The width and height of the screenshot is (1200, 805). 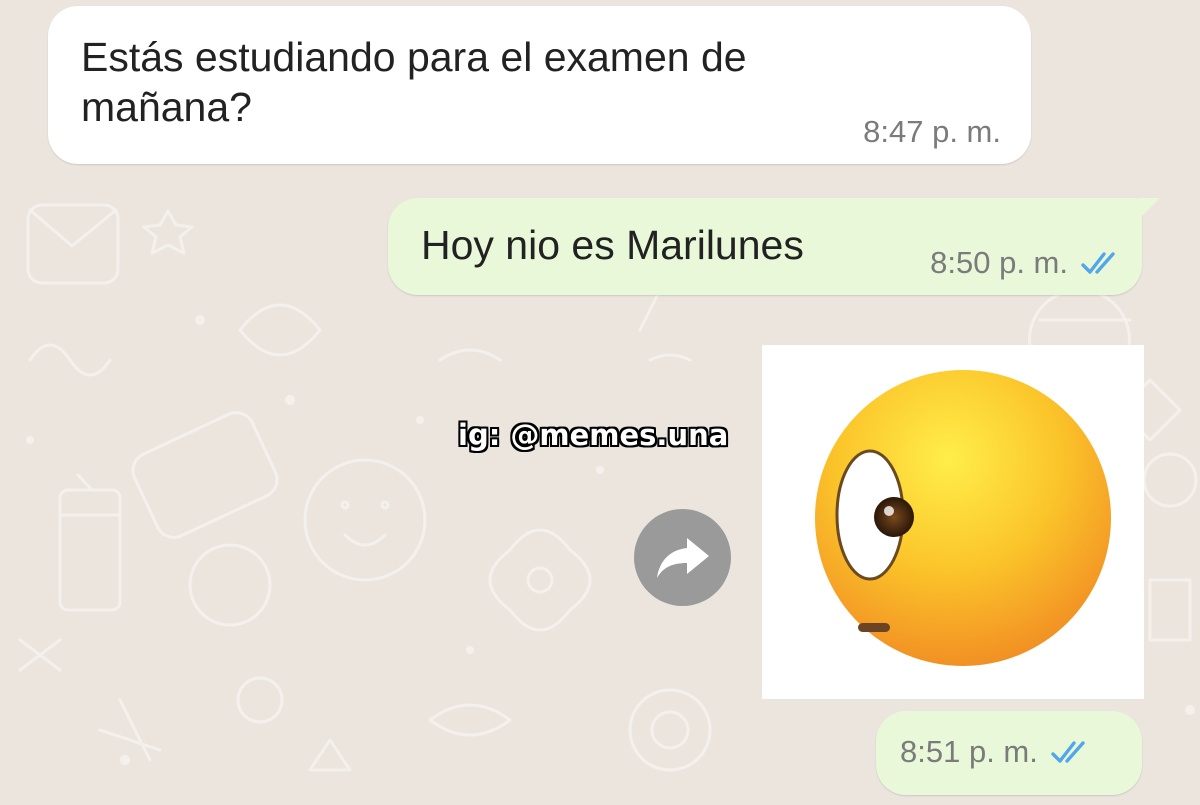 I want to click on watermark: ig: @memes.una, so click(x=593, y=435).